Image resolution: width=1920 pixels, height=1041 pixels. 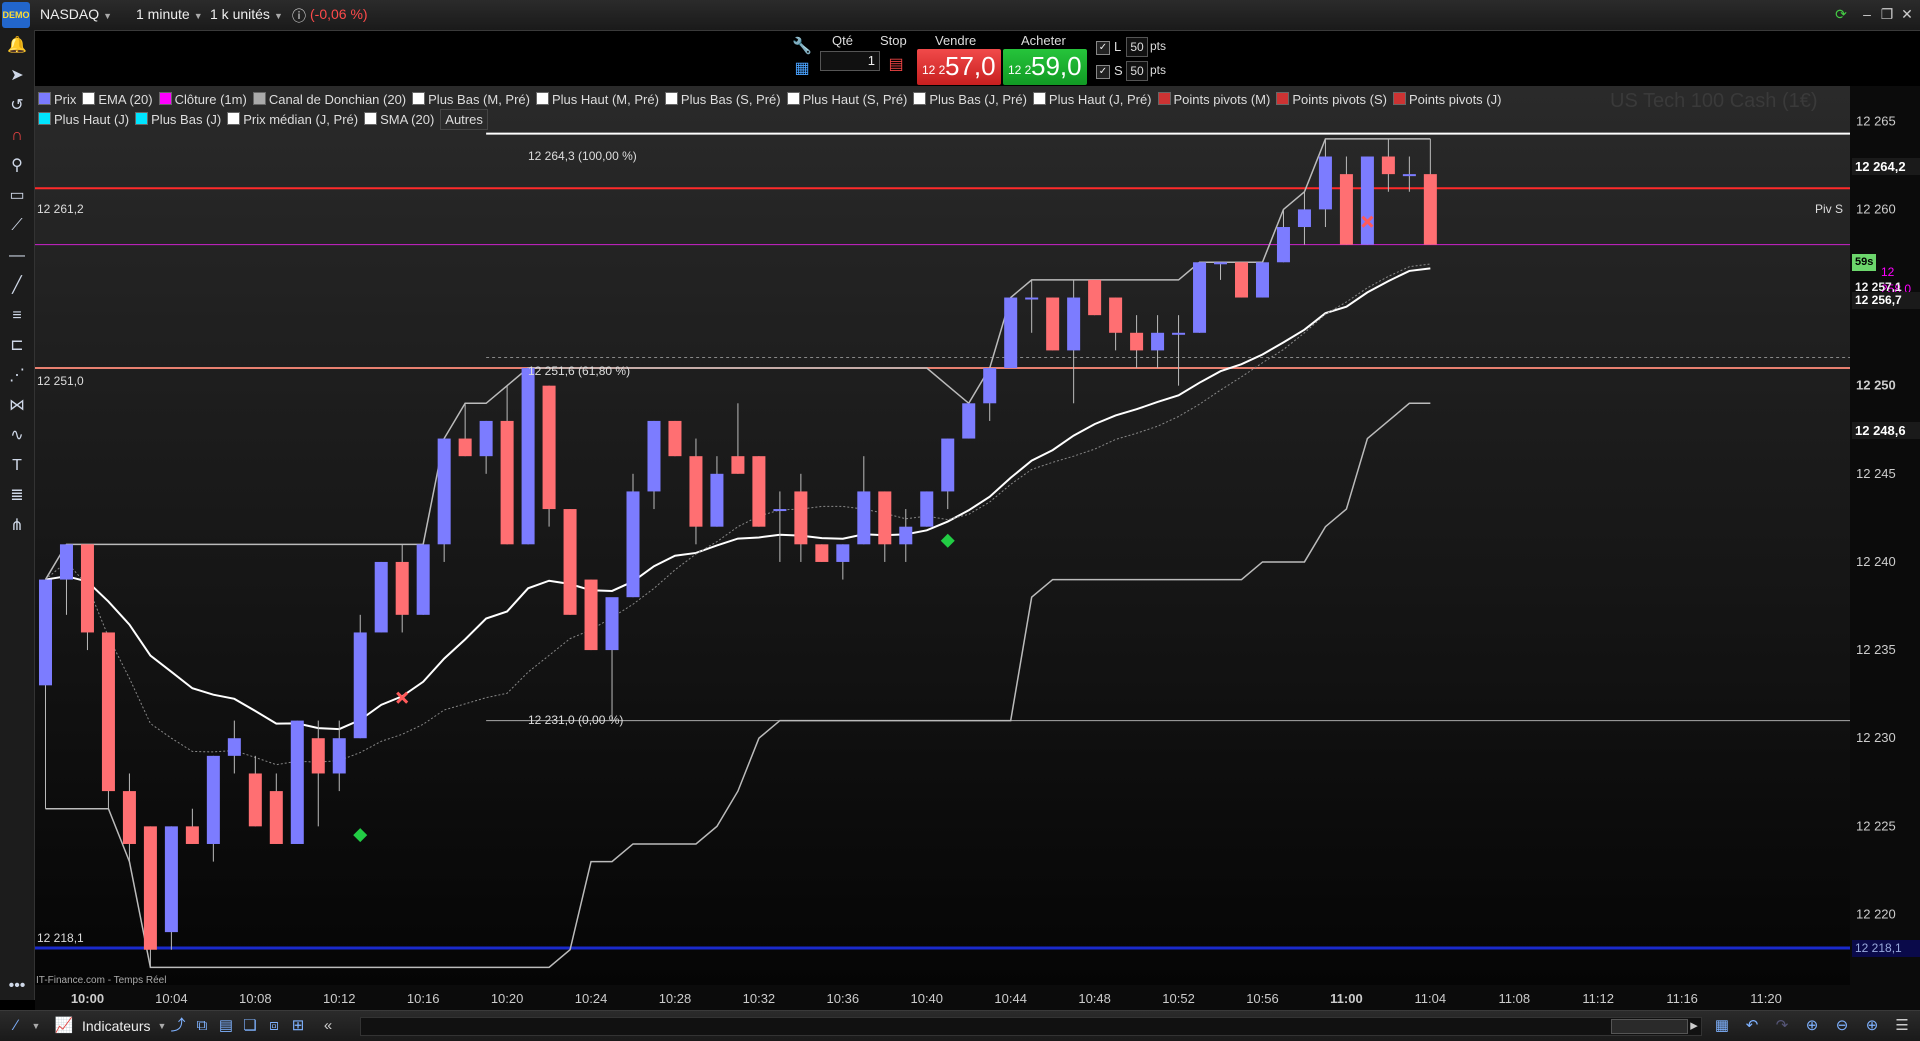 I want to click on fib-0-label: 12 231,0 (0,00 %), so click(x=575, y=720).